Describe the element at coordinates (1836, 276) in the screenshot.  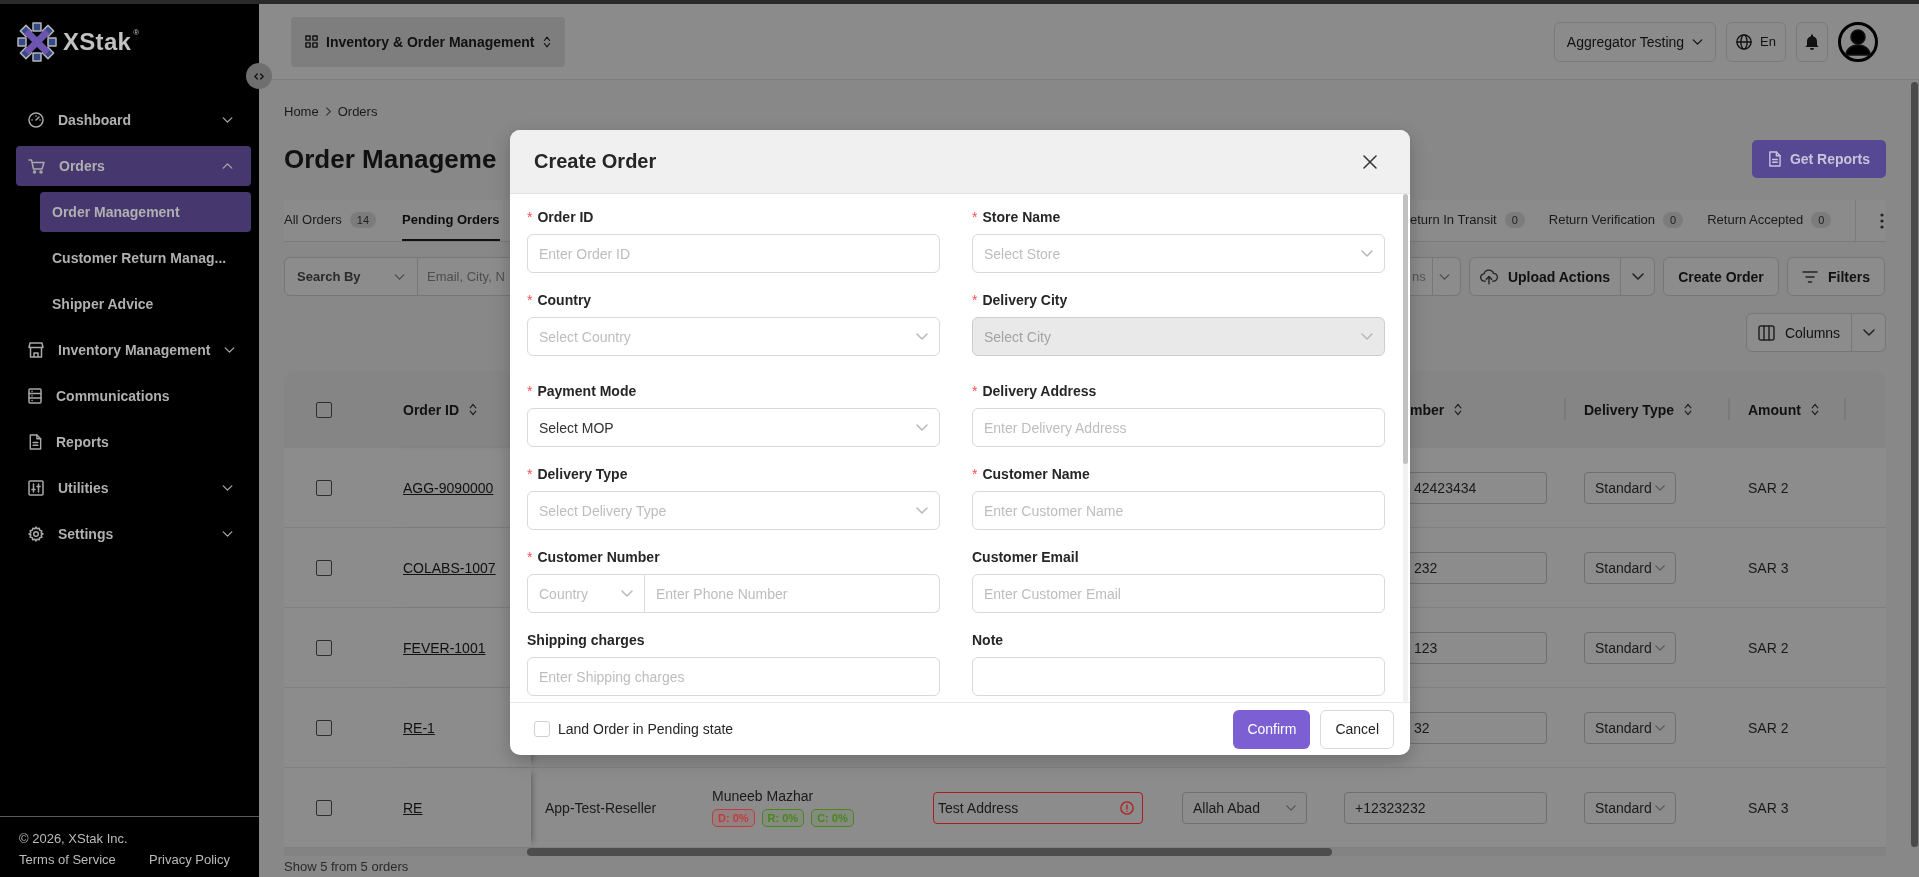
I see `filters-button: Filters` at that location.